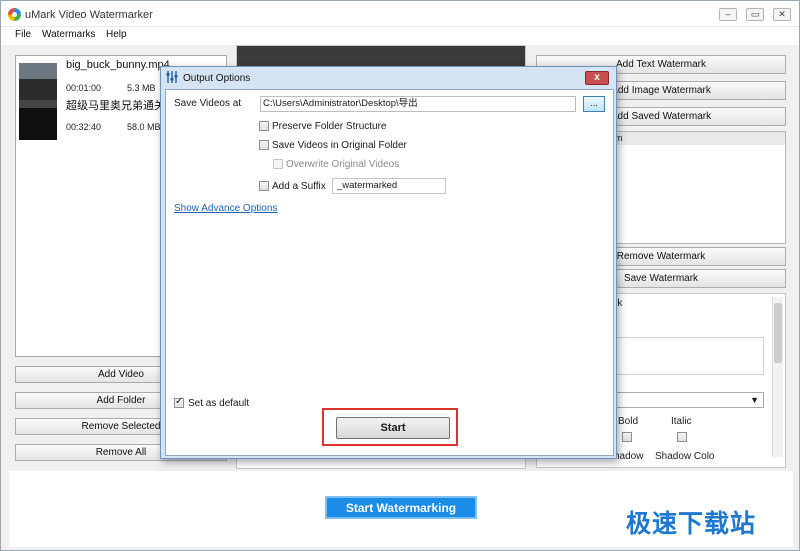  Describe the element at coordinates (208, 103) in the screenshot. I see `save-location-label: Save Videos at` at that location.